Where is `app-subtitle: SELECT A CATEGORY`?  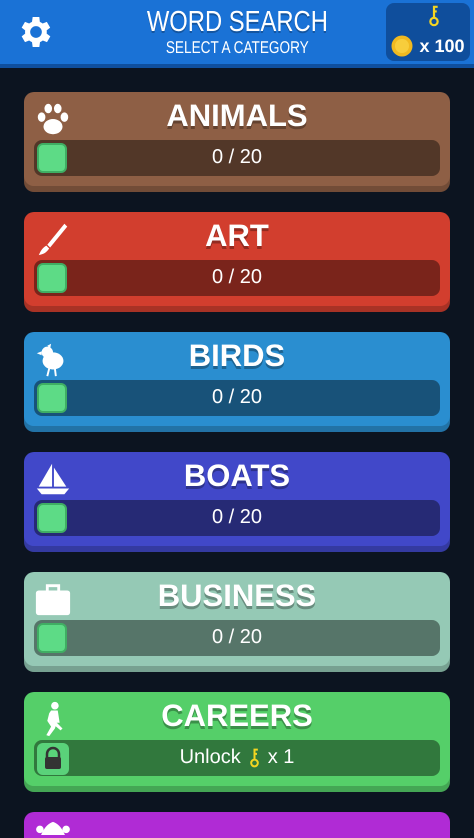
app-subtitle: SELECT A CATEGORY is located at coordinates (237, 48).